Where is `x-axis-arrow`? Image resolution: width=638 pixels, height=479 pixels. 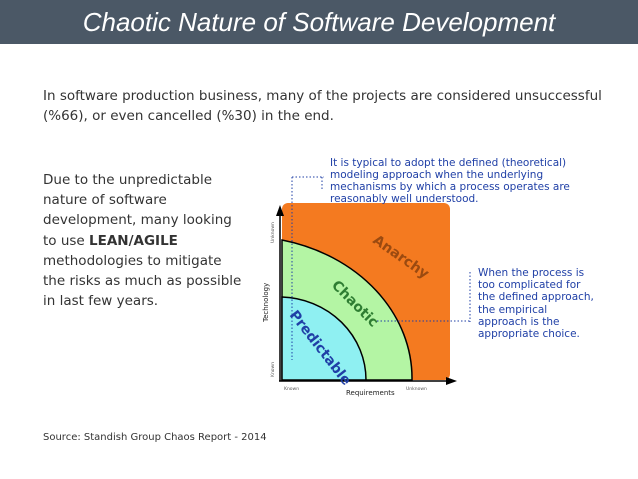 x-axis-arrow is located at coordinates (451, 381).